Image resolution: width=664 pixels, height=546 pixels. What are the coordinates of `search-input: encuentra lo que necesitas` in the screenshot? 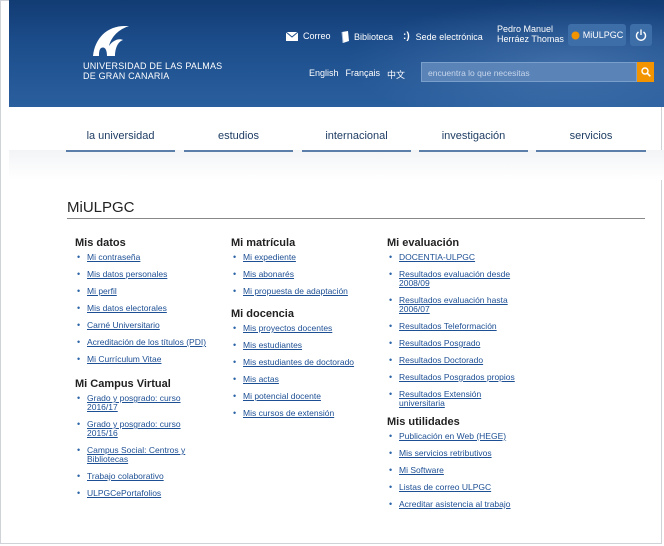 It's located at (529, 72).